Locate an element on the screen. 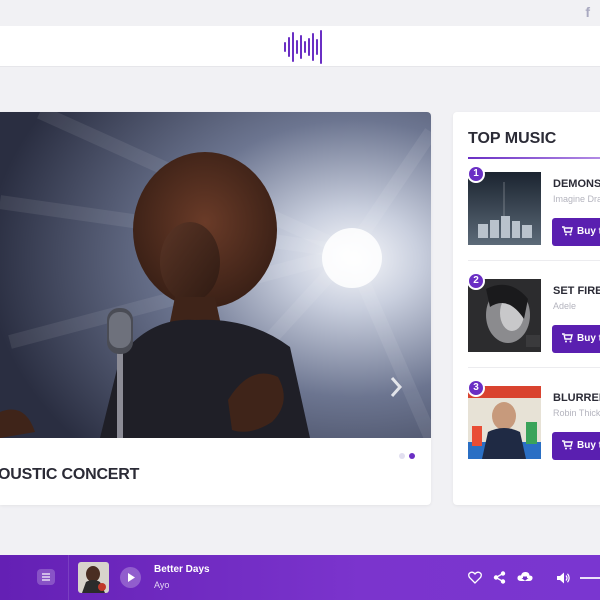 This screenshot has width=600, height=600. rank-badge: 1 is located at coordinates (476, 174).